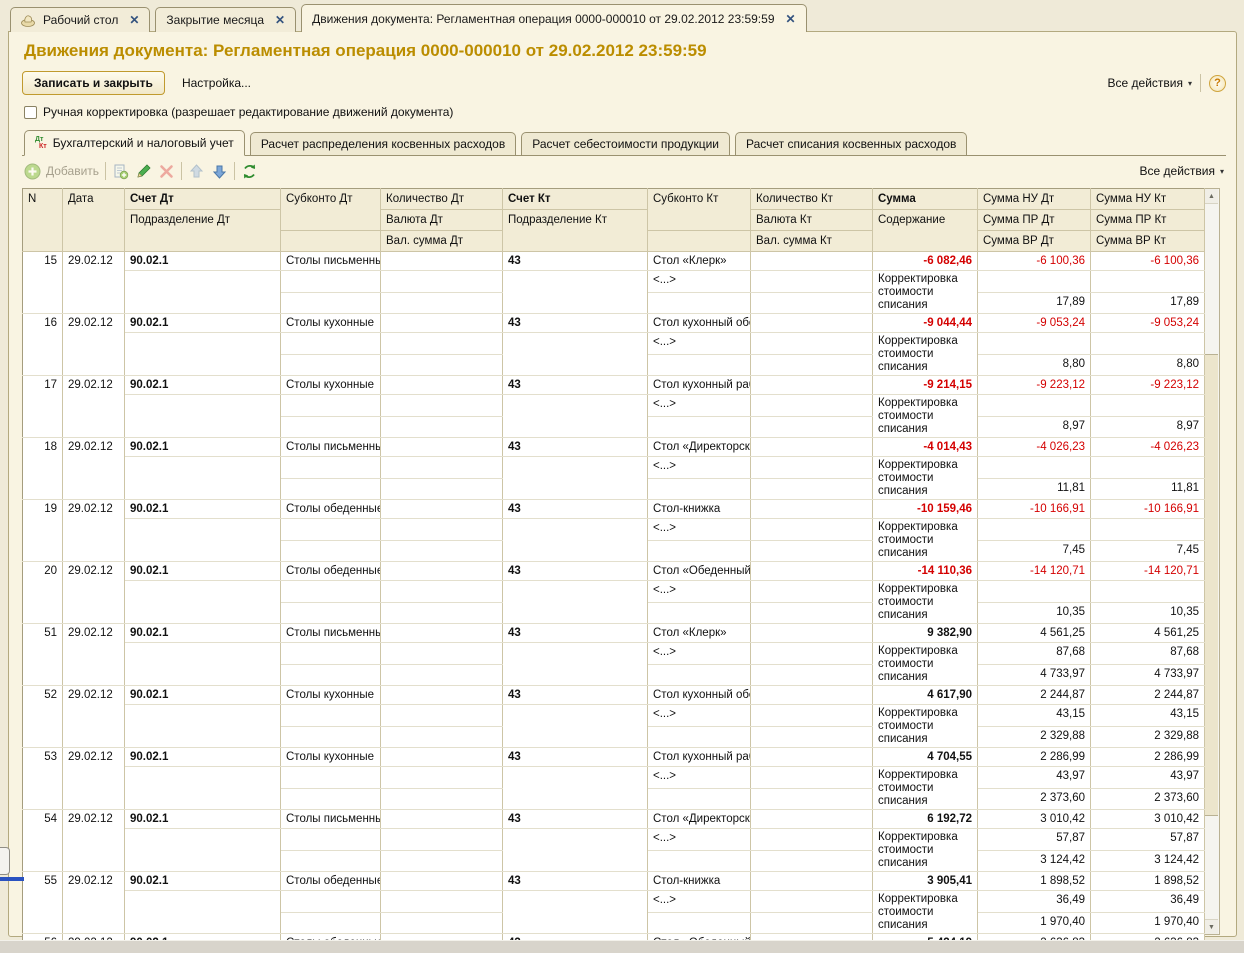 Image resolution: width=1244 pixels, height=953 pixels. I want to click on cell-sum-nu-kt: -9 223,12, so click(1147, 385).